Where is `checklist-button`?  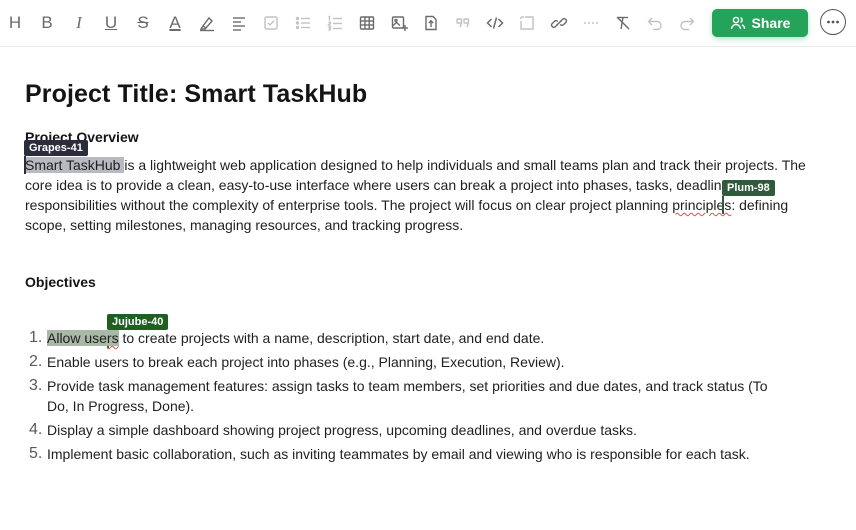
checklist-button is located at coordinates (271, 23).